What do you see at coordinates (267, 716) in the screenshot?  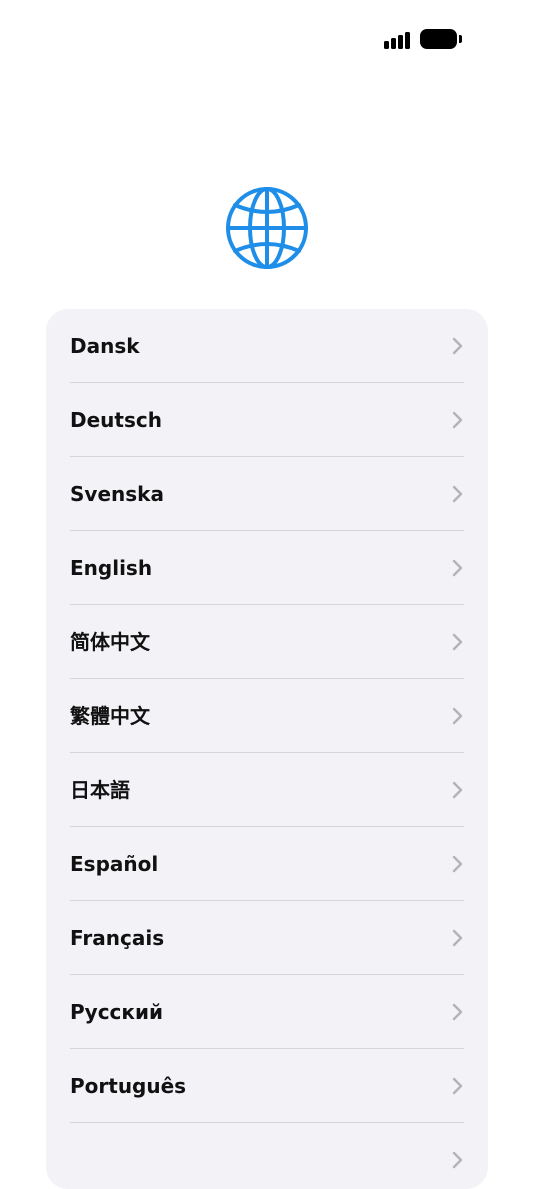 I see `language-option-6: 繁體中文` at bounding box center [267, 716].